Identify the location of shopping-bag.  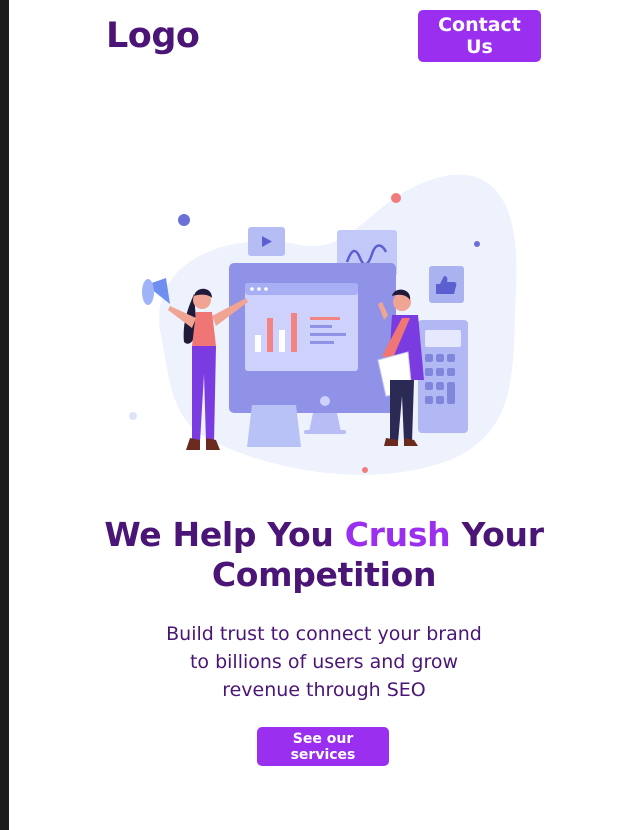
(274, 426).